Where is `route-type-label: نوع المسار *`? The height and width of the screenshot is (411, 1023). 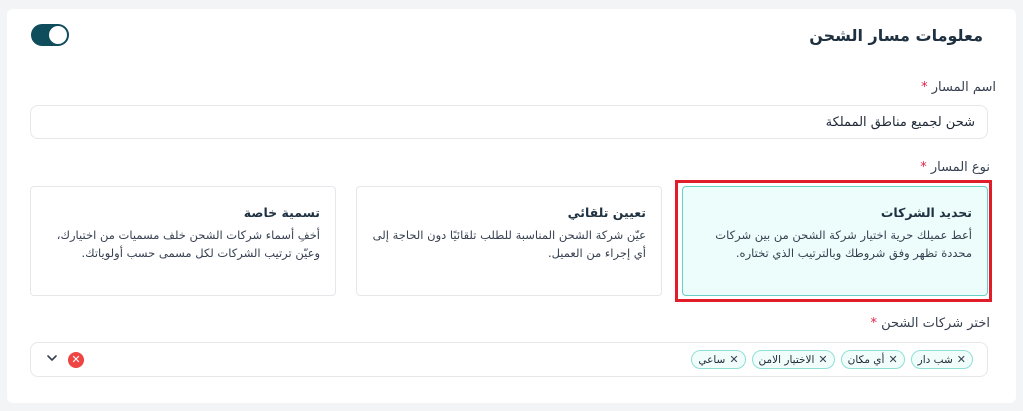
route-type-label: نوع المسار * is located at coordinates (955, 167).